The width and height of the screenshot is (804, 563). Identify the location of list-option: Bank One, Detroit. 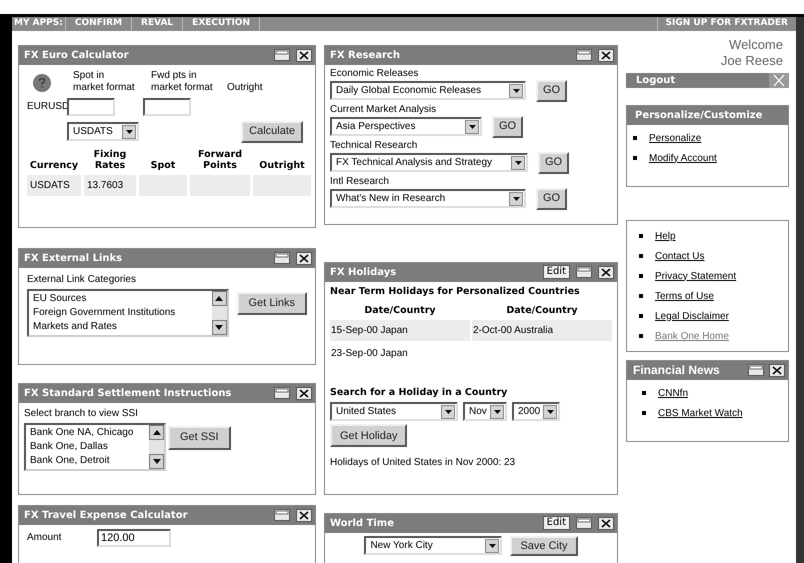
(87, 461).